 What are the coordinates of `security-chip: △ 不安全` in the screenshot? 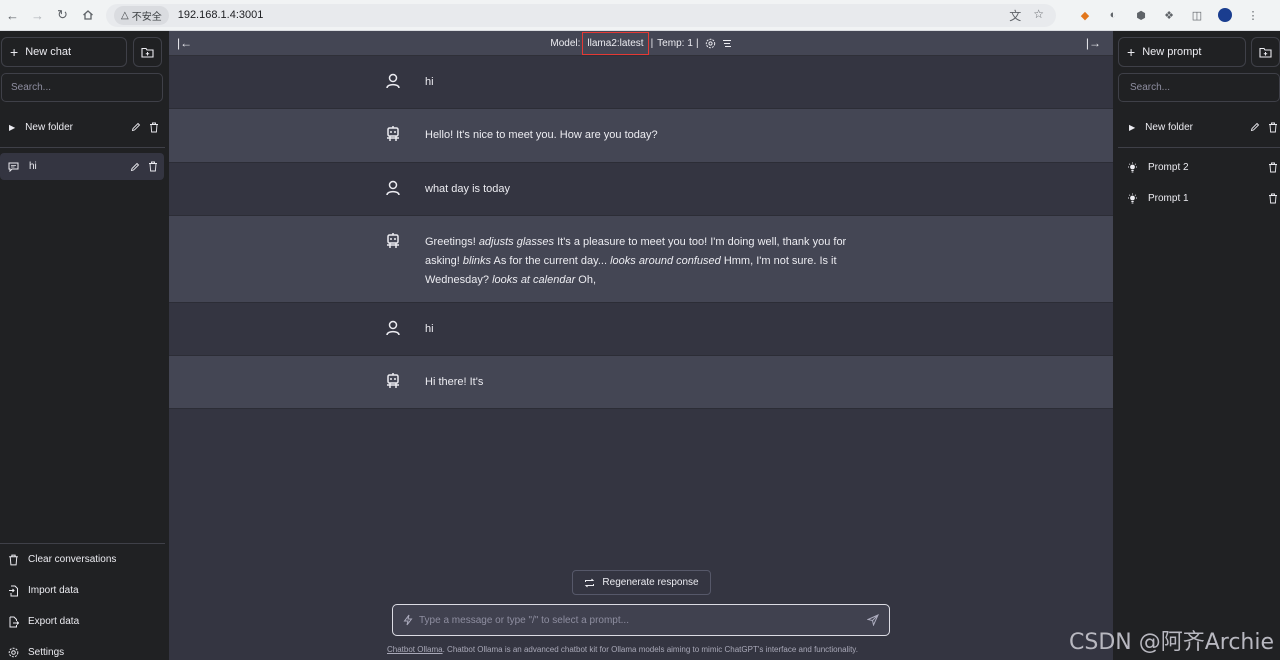 It's located at (141, 15).